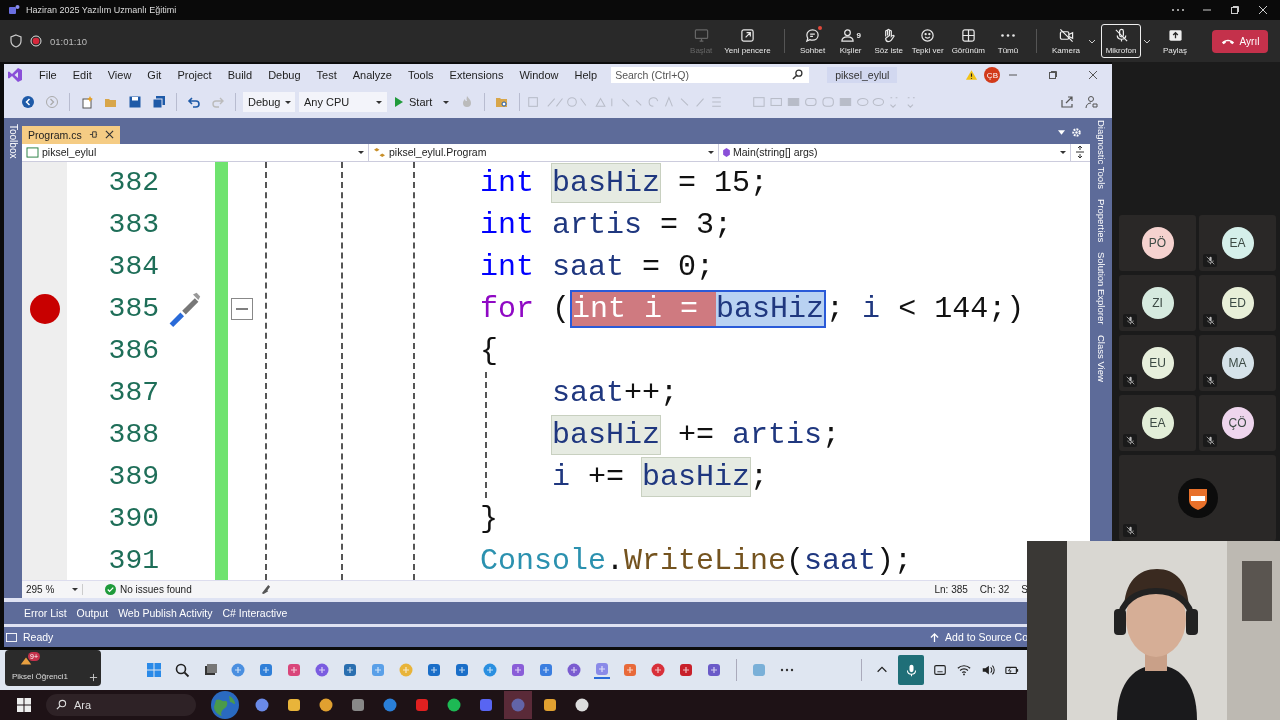 The image size is (1280, 720). I want to click on device-button: Kamera, so click(1066, 41).